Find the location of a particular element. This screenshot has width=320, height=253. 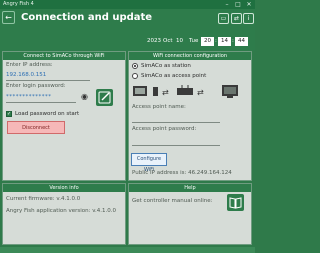

ap-password-label: Access point password: is located at coordinates (164, 129).